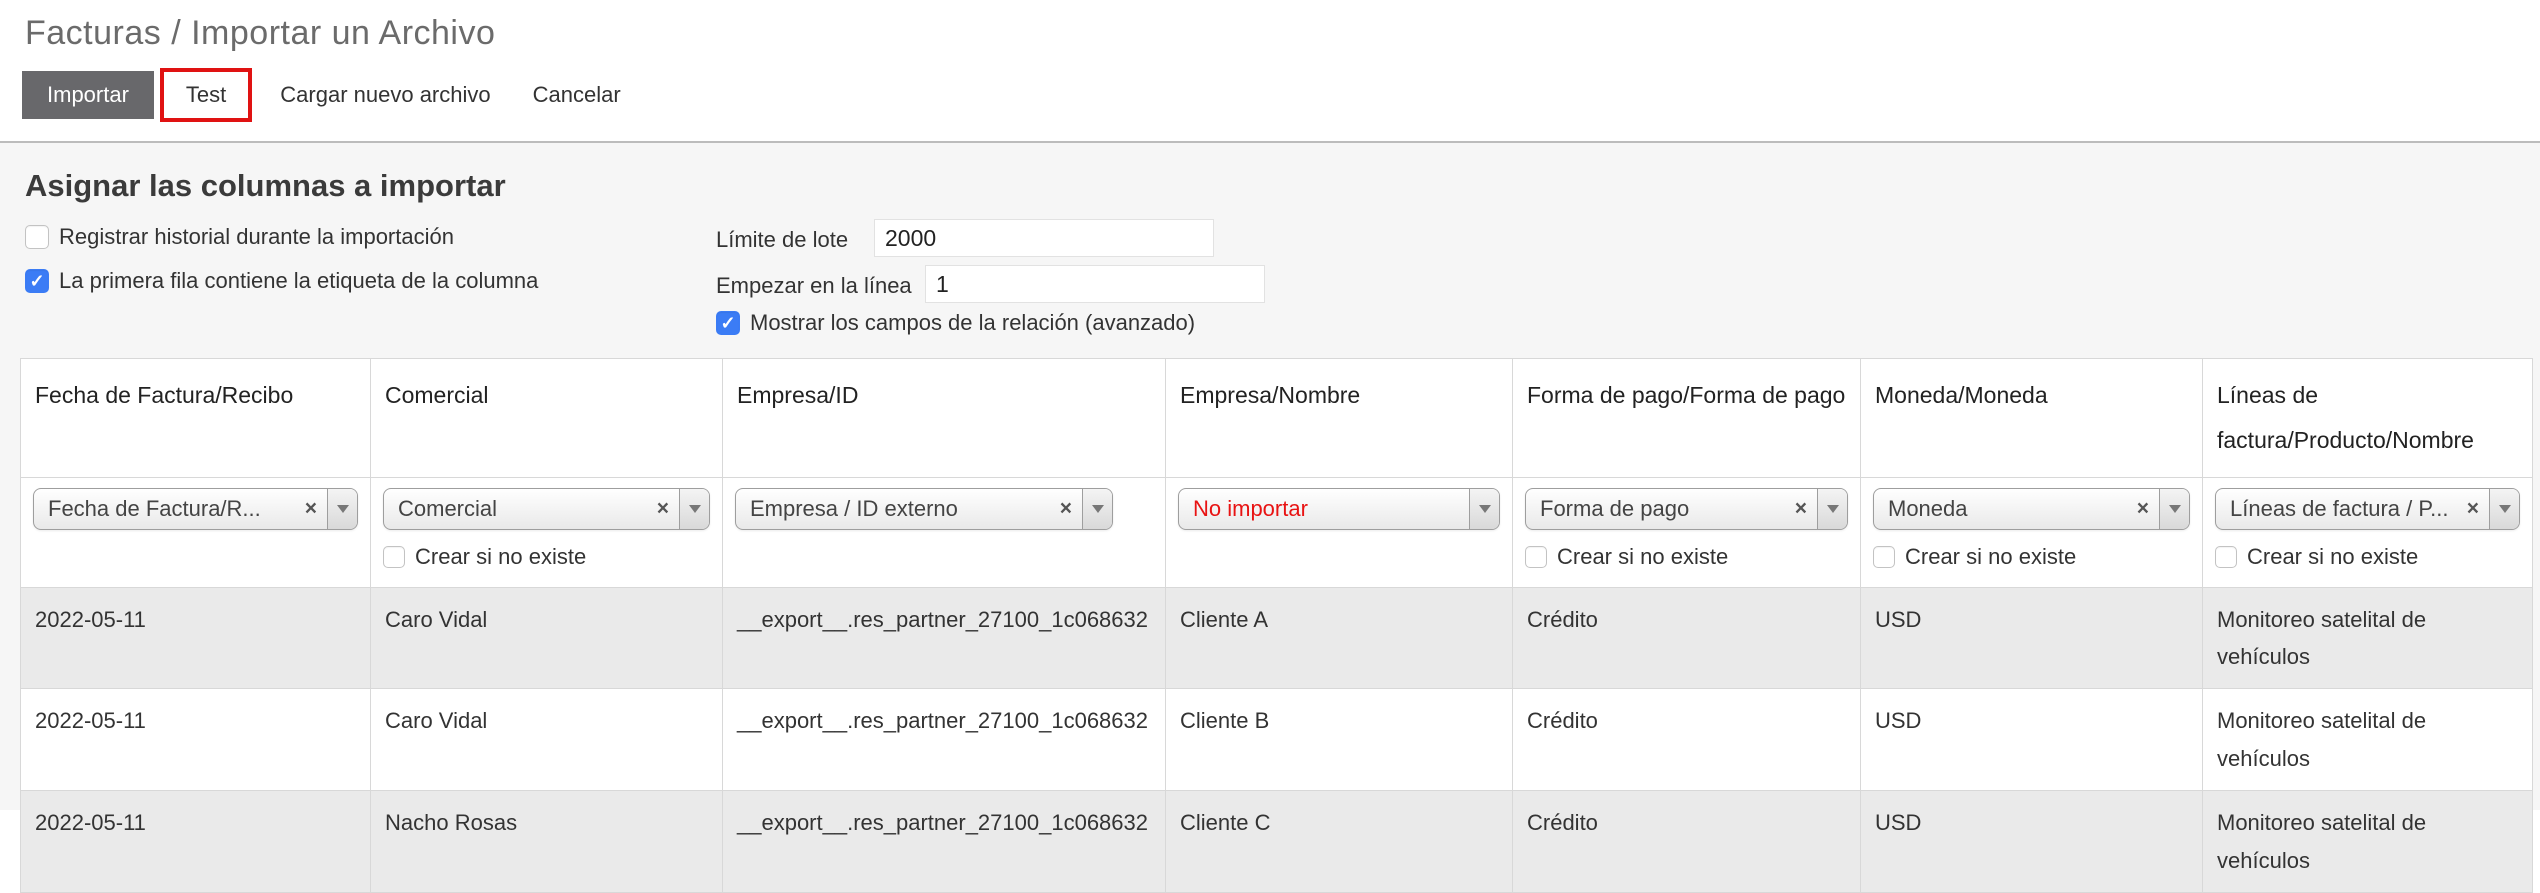 This screenshot has width=2540, height=893. What do you see at coordinates (1928, 508) in the screenshot?
I see `field-select-value: Moneda` at bounding box center [1928, 508].